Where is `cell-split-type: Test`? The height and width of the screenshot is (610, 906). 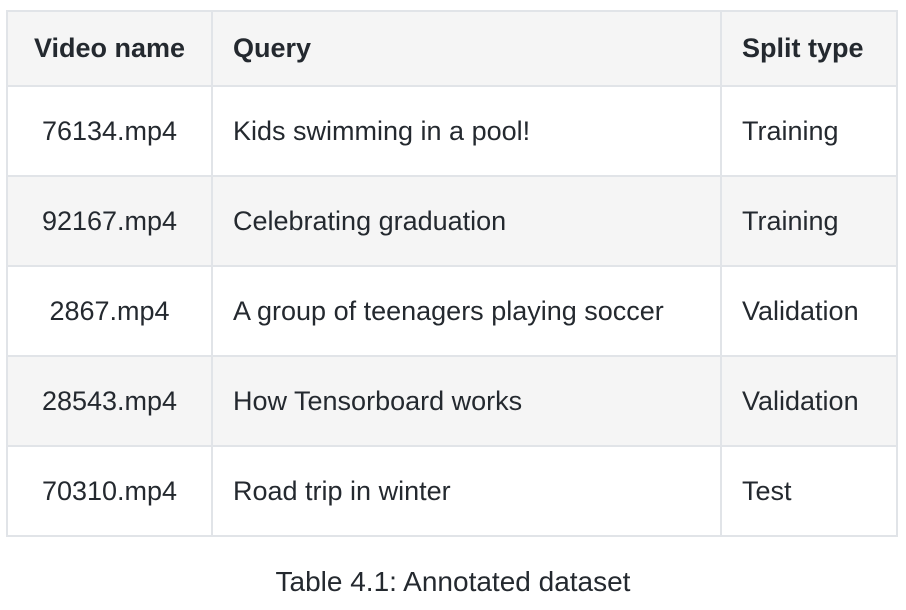 cell-split-type: Test is located at coordinates (809, 491).